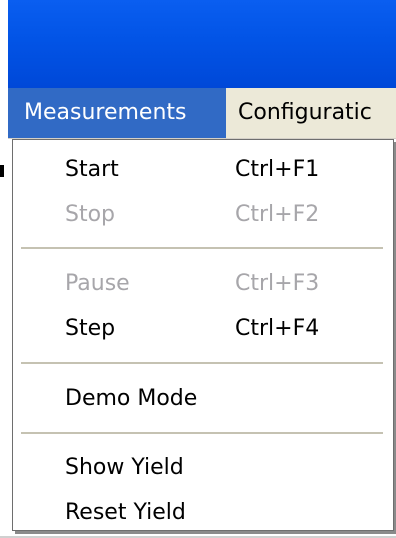  I want to click on menu-item-label: Step, so click(90, 328).